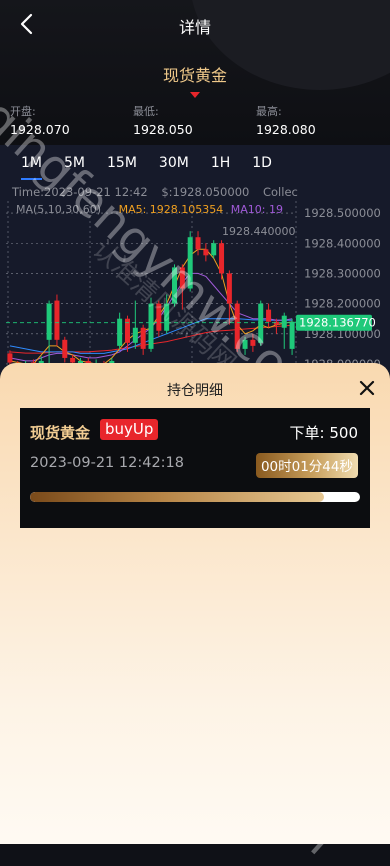 The width and height of the screenshot is (390, 866). What do you see at coordinates (343, 433) in the screenshot?
I see `order-value: 500` at bounding box center [343, 433].